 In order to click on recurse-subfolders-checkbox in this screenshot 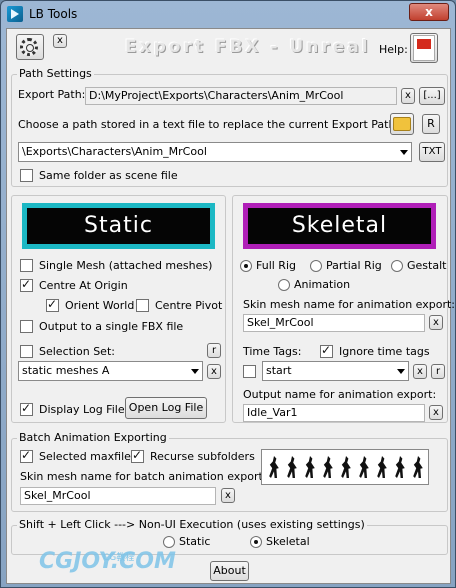, I will do `click(137, 455)`.